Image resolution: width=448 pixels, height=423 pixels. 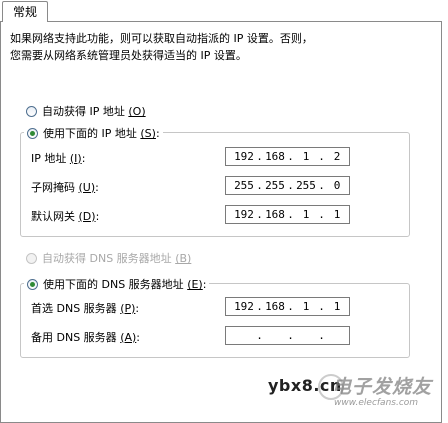 What do you see at coordinates (65, 216) in the screenshot?
I see `default-gateway-label: 默认网关 (D):` at bounding box center [65, 216].